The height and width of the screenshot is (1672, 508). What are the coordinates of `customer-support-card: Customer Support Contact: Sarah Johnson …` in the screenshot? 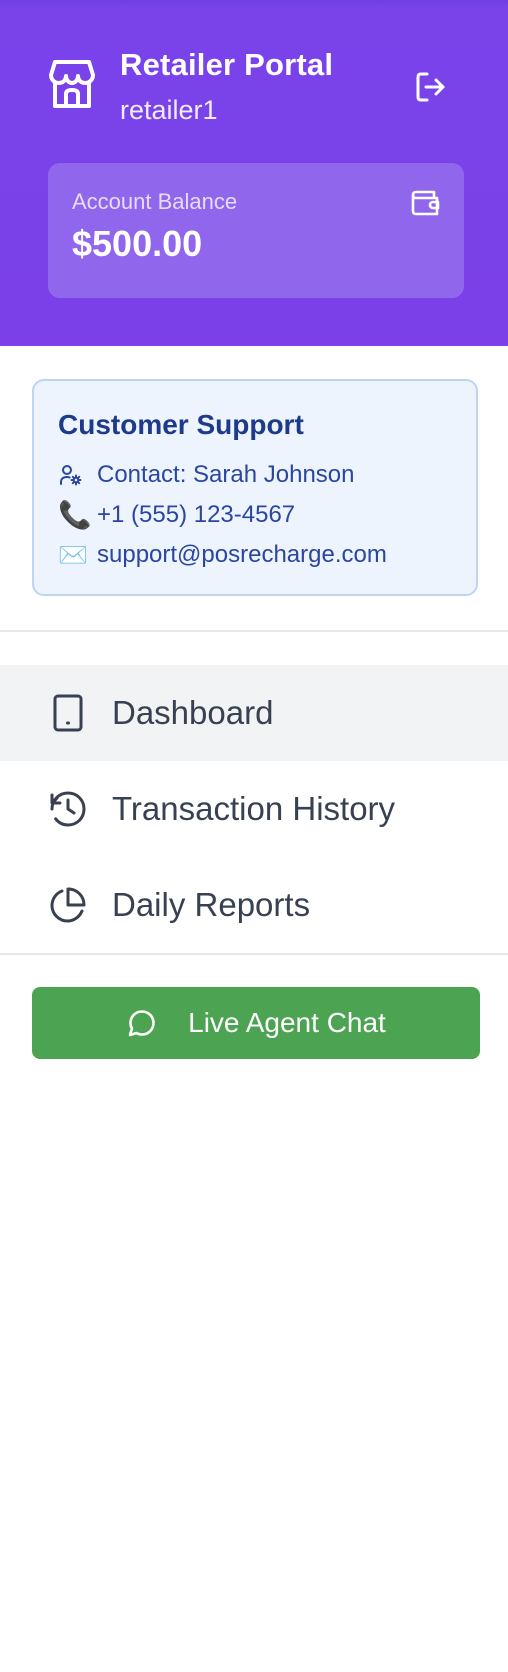 It's located at (255, 487).